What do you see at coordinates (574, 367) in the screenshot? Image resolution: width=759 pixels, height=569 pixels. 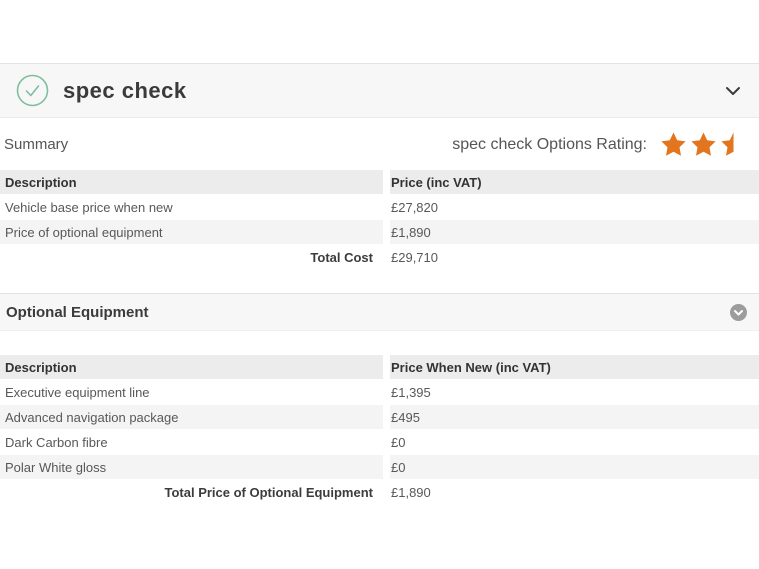 I see `column-header-price: Price When New (inc VAT)` at bounding box center [574, 367].